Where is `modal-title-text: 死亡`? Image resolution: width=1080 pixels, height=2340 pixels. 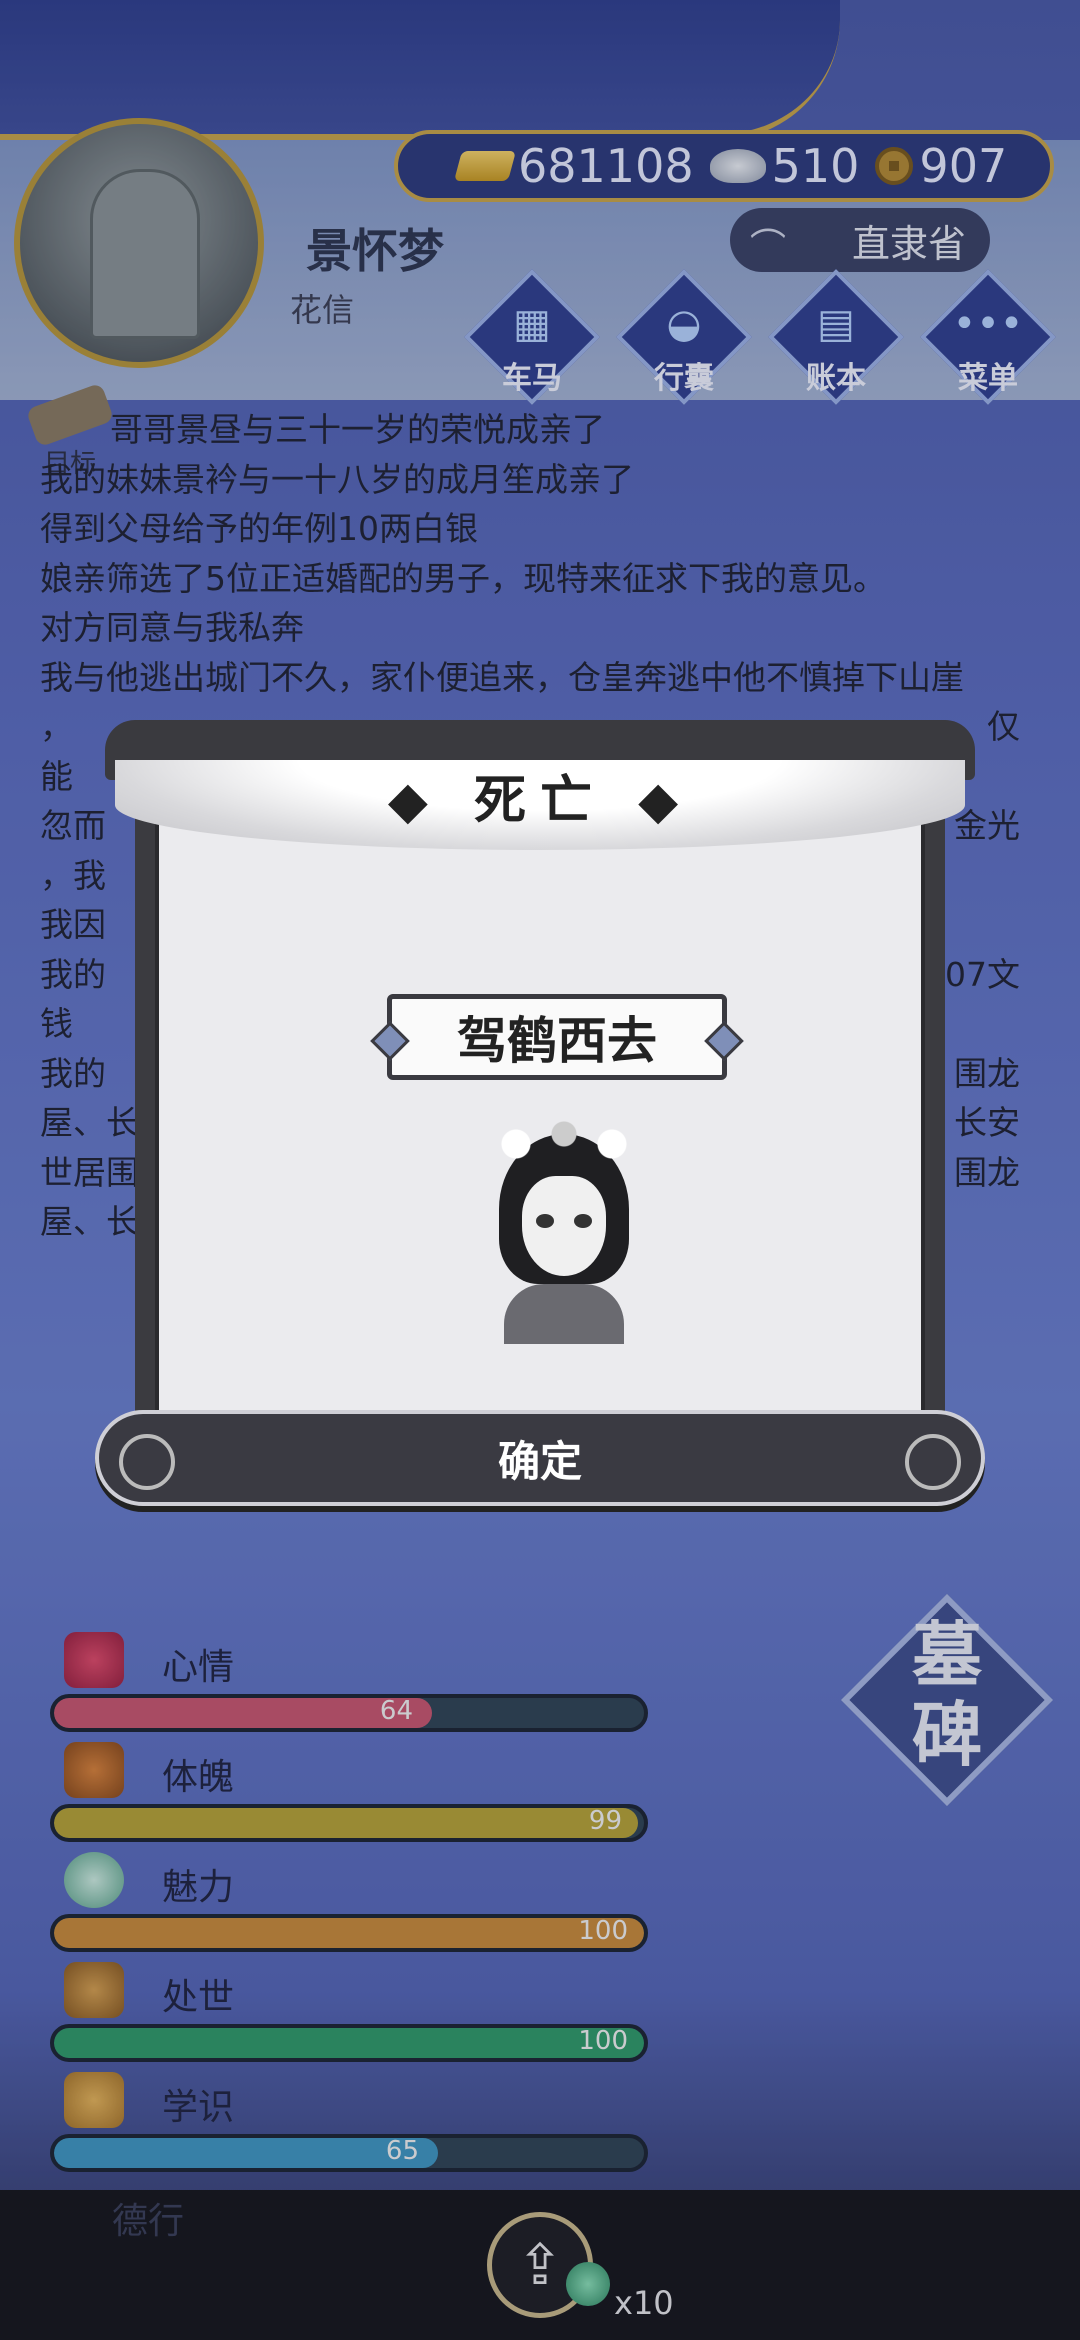 modal-title-text: 死亡 is located at coordinates (539, 801).